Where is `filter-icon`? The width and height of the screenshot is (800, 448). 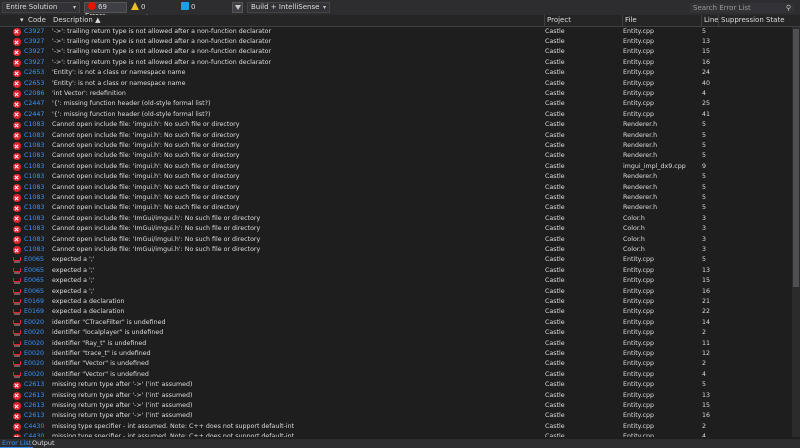
filter-icon is located at coordinates (237, 7).